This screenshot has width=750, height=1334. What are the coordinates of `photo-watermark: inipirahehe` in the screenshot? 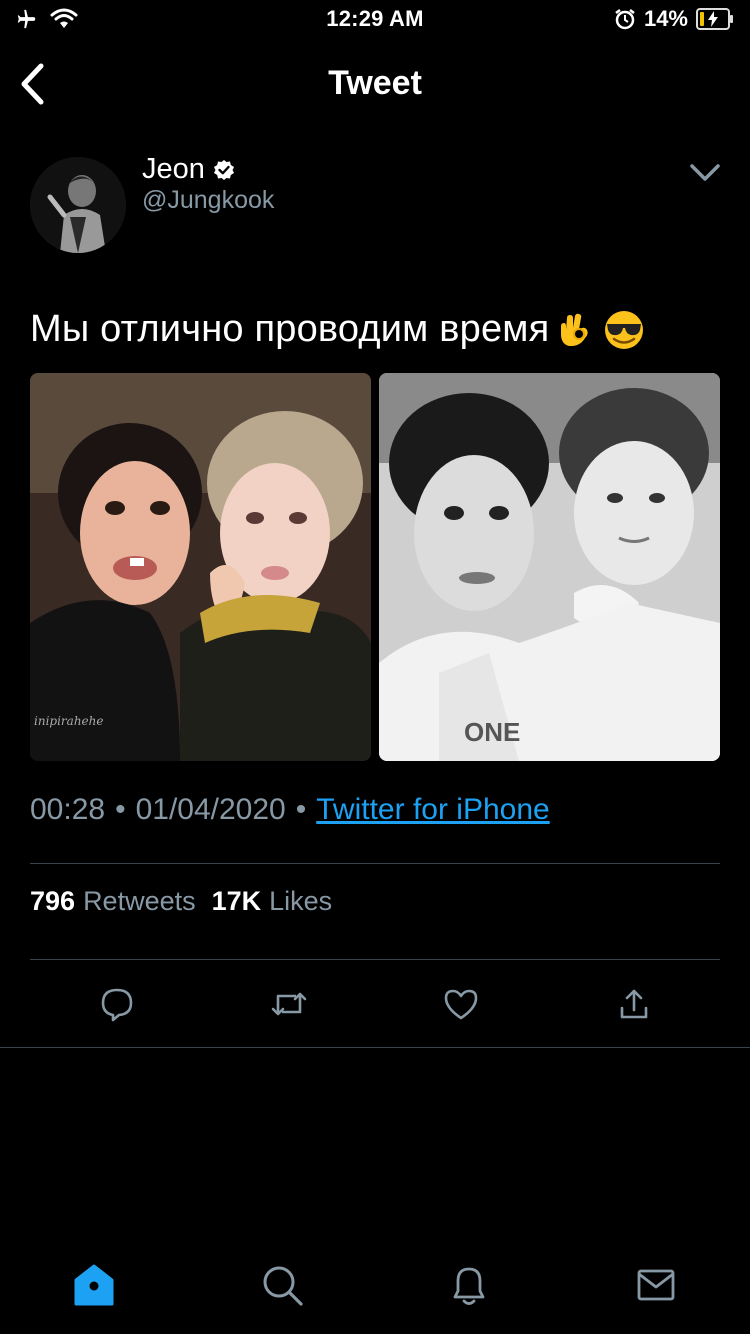 It's located at (68, 721).